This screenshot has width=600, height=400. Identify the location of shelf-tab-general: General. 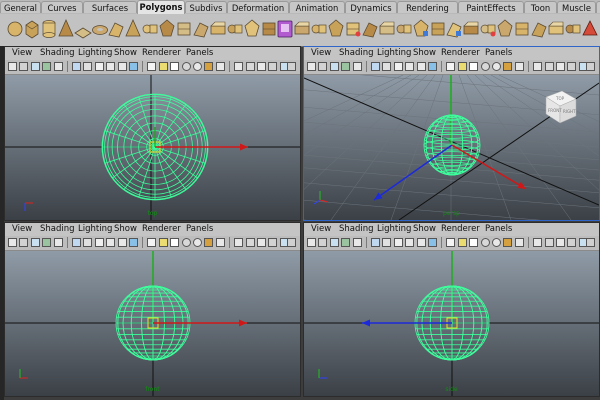
(20, 7).